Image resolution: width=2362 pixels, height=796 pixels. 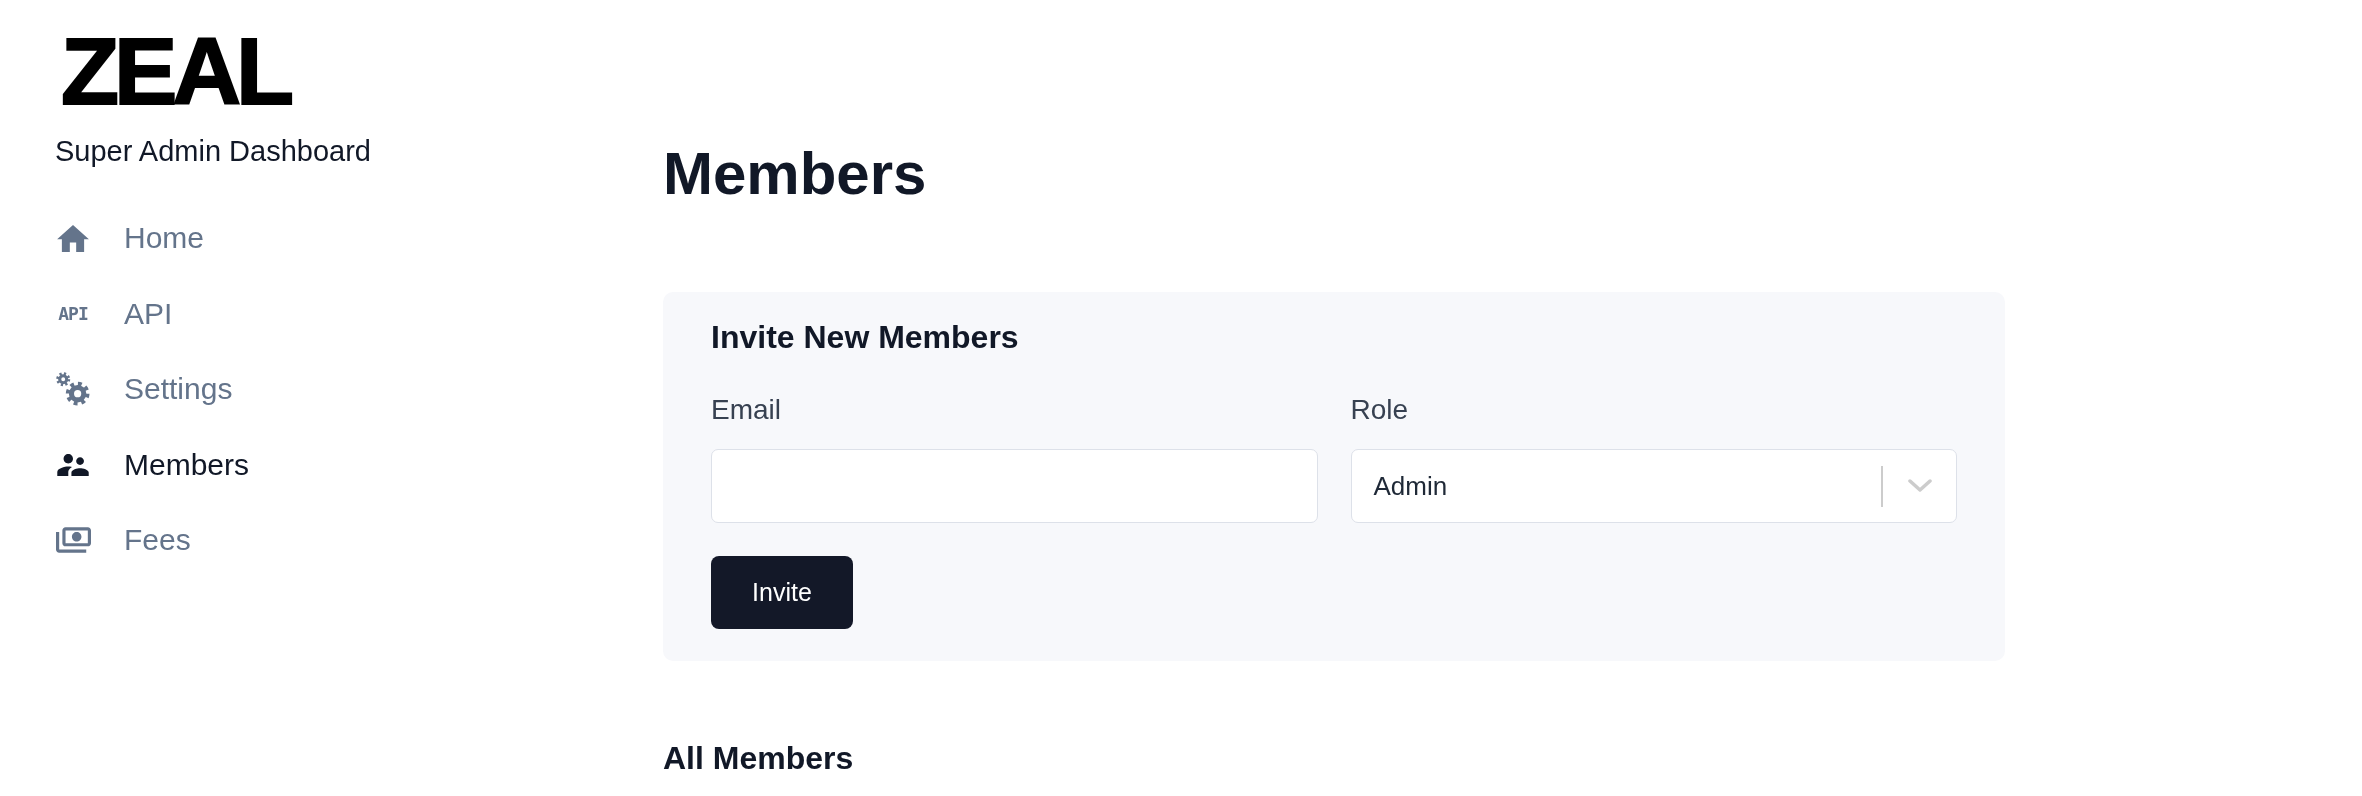 What do you see at coordinates (152, 464) in the screenshot?
I see `nav-item: Members` at bounding box center [152, 464].